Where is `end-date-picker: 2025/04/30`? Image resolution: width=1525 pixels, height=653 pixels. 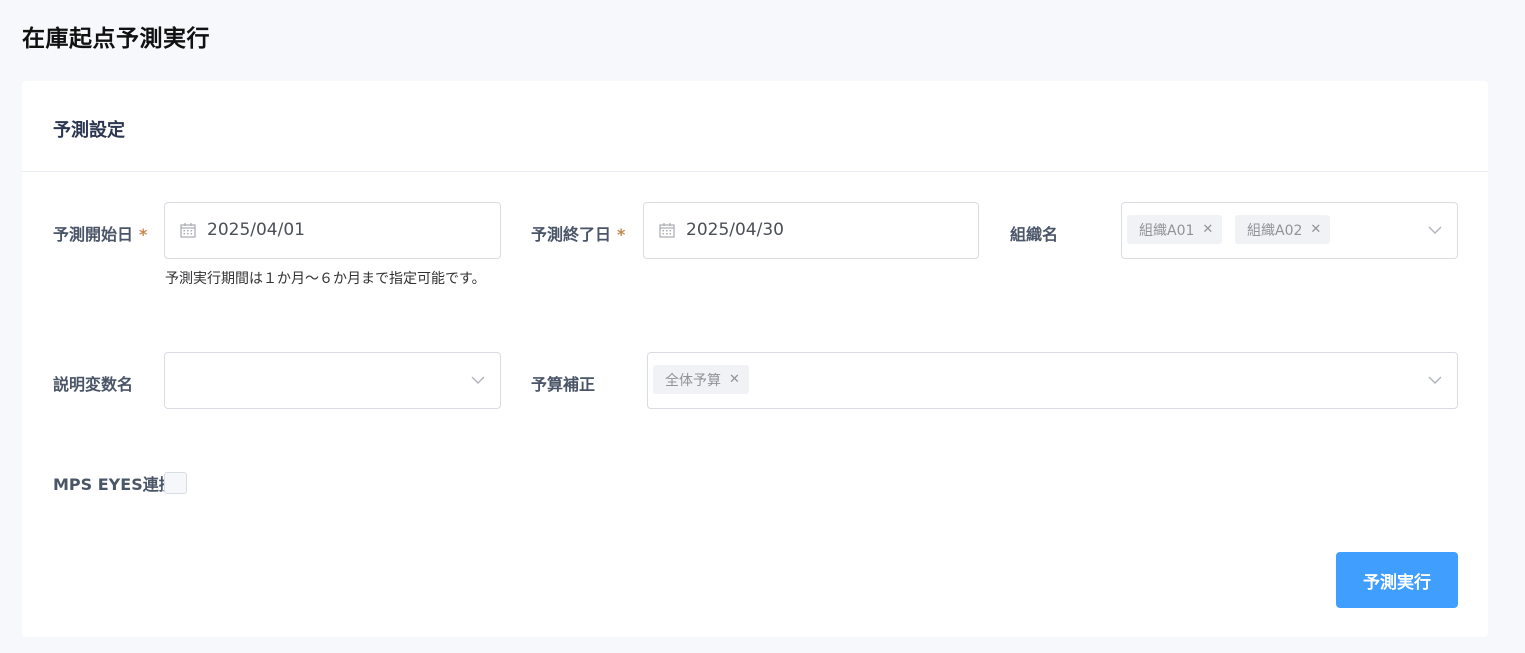
end-date-picker: 2025/04/30 is located at coordinates (811, 230).